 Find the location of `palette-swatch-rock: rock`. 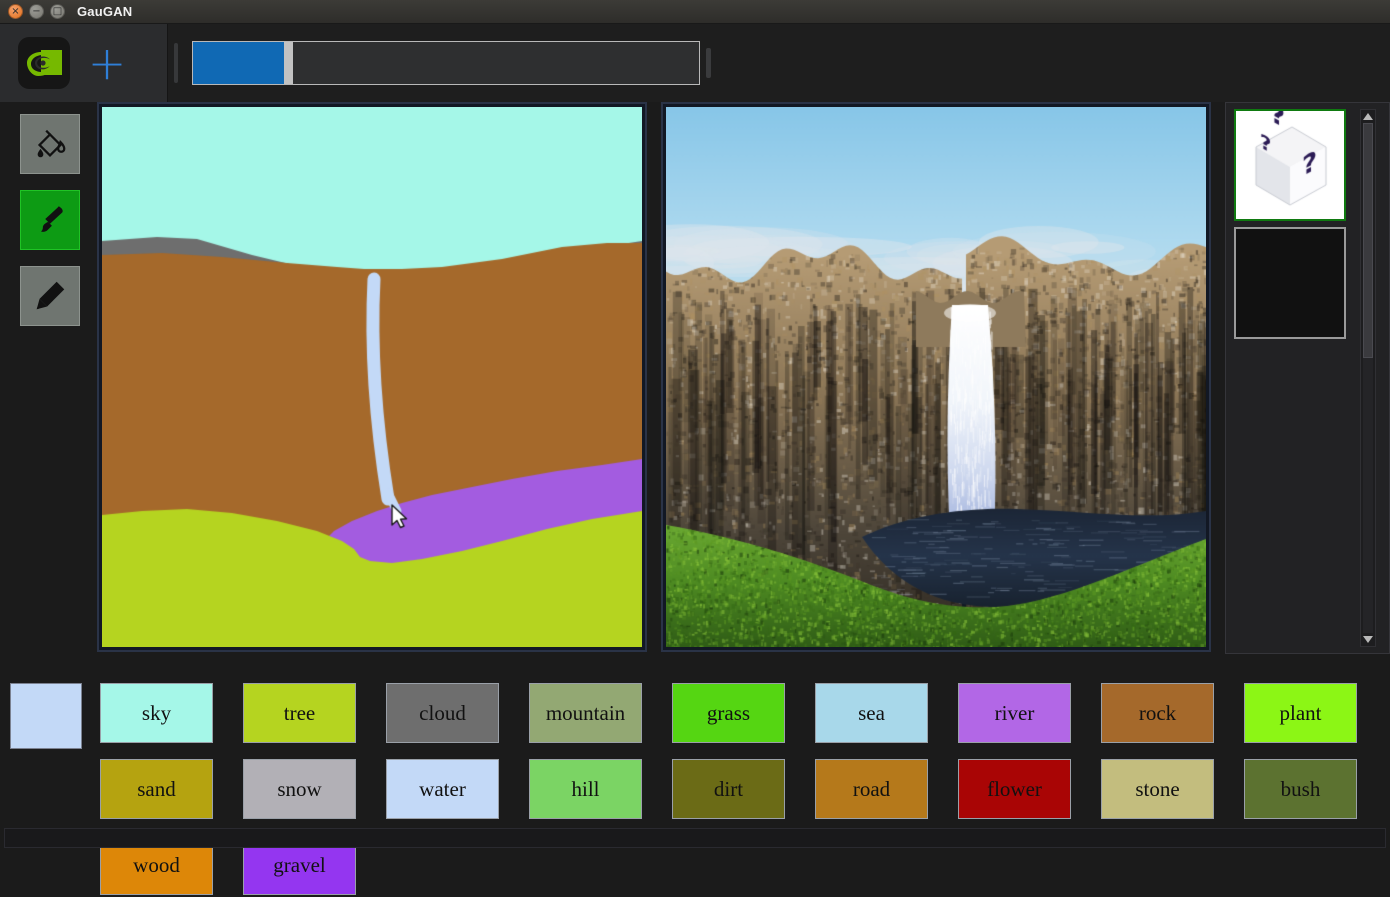

palette-swatch-rock: rock is located at coordinates (1157, 713).